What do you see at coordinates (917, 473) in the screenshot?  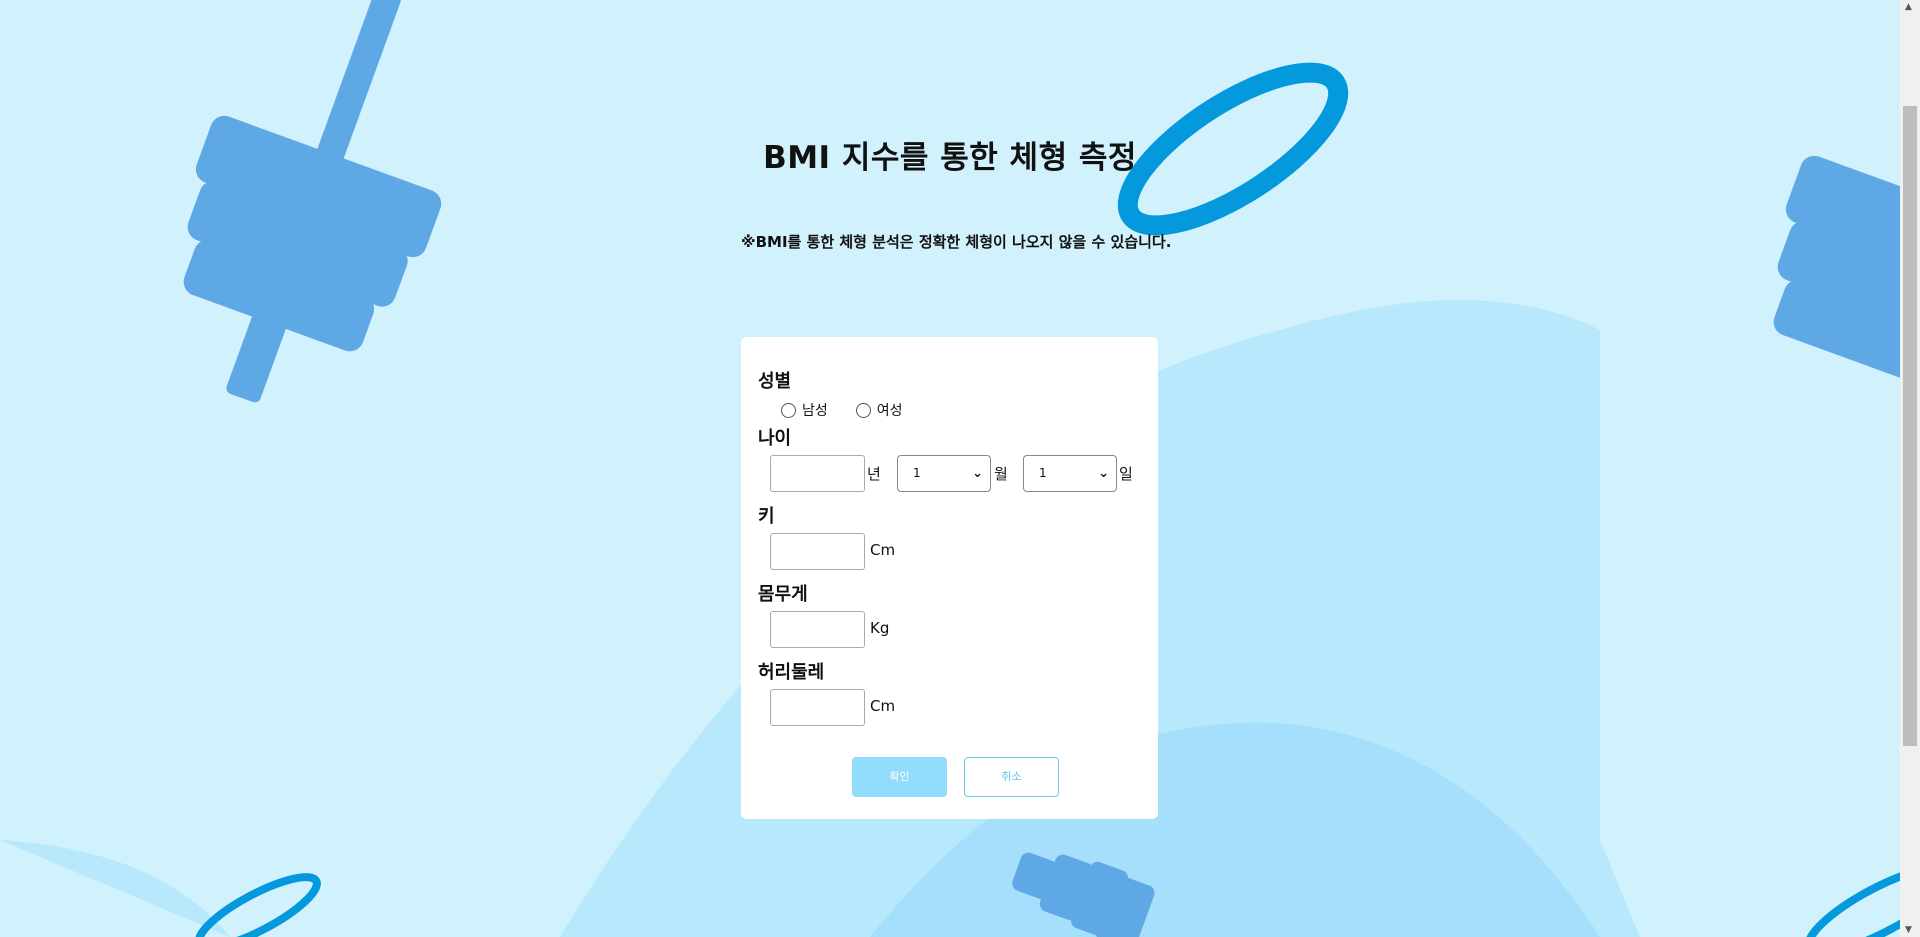 I see `birth-month-value: 1` at bounding box center [917, 473].